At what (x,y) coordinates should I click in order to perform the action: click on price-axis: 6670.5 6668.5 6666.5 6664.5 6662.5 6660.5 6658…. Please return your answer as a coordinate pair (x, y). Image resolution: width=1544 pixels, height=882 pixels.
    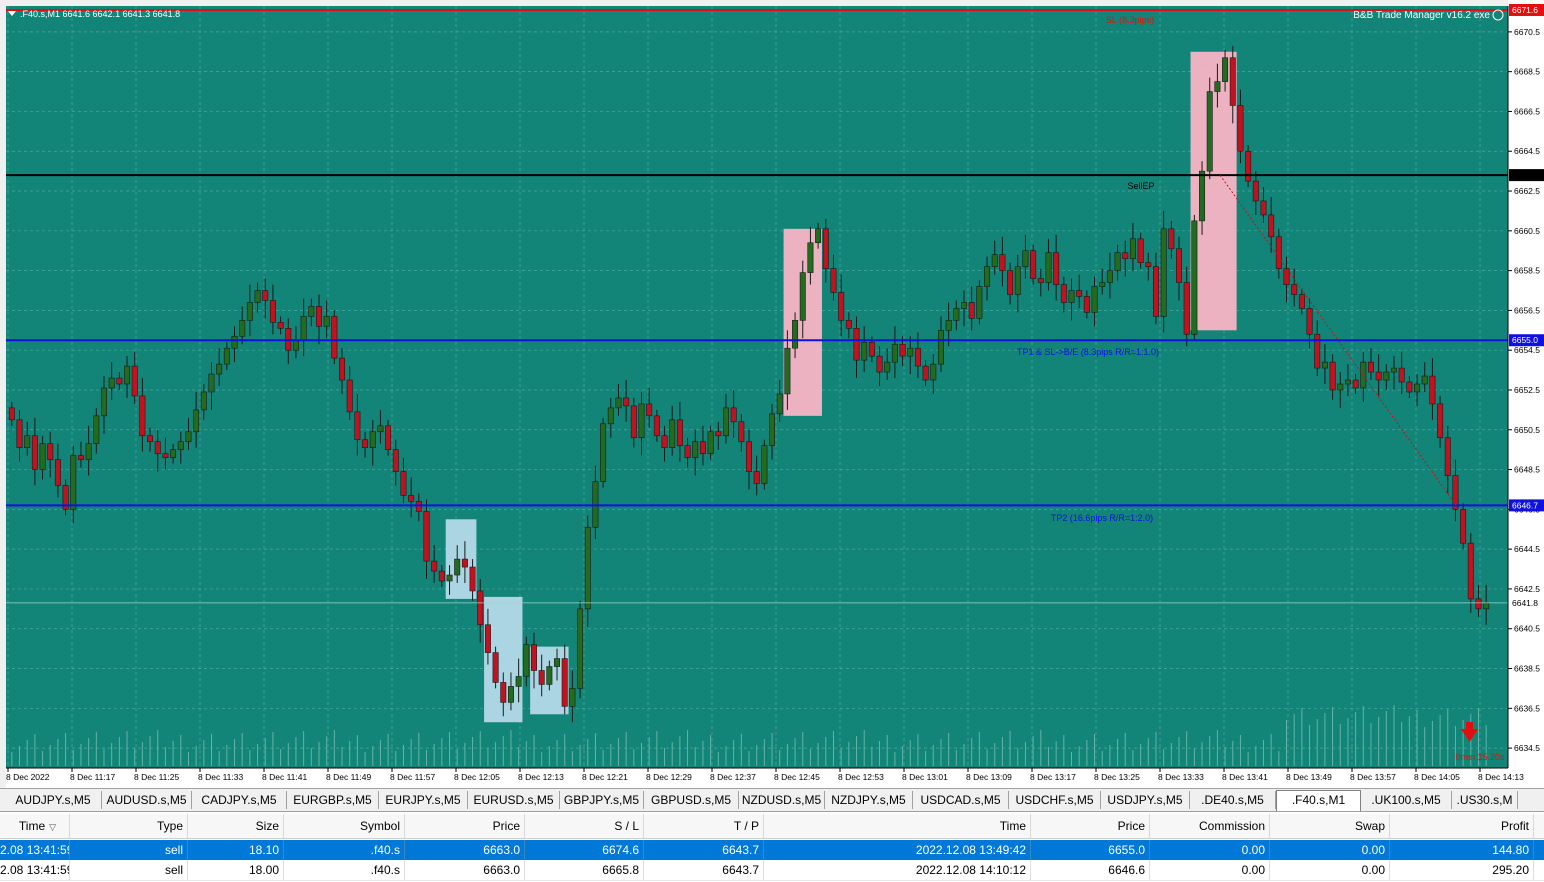
    Looking at the image, I should click on (1525, 385).